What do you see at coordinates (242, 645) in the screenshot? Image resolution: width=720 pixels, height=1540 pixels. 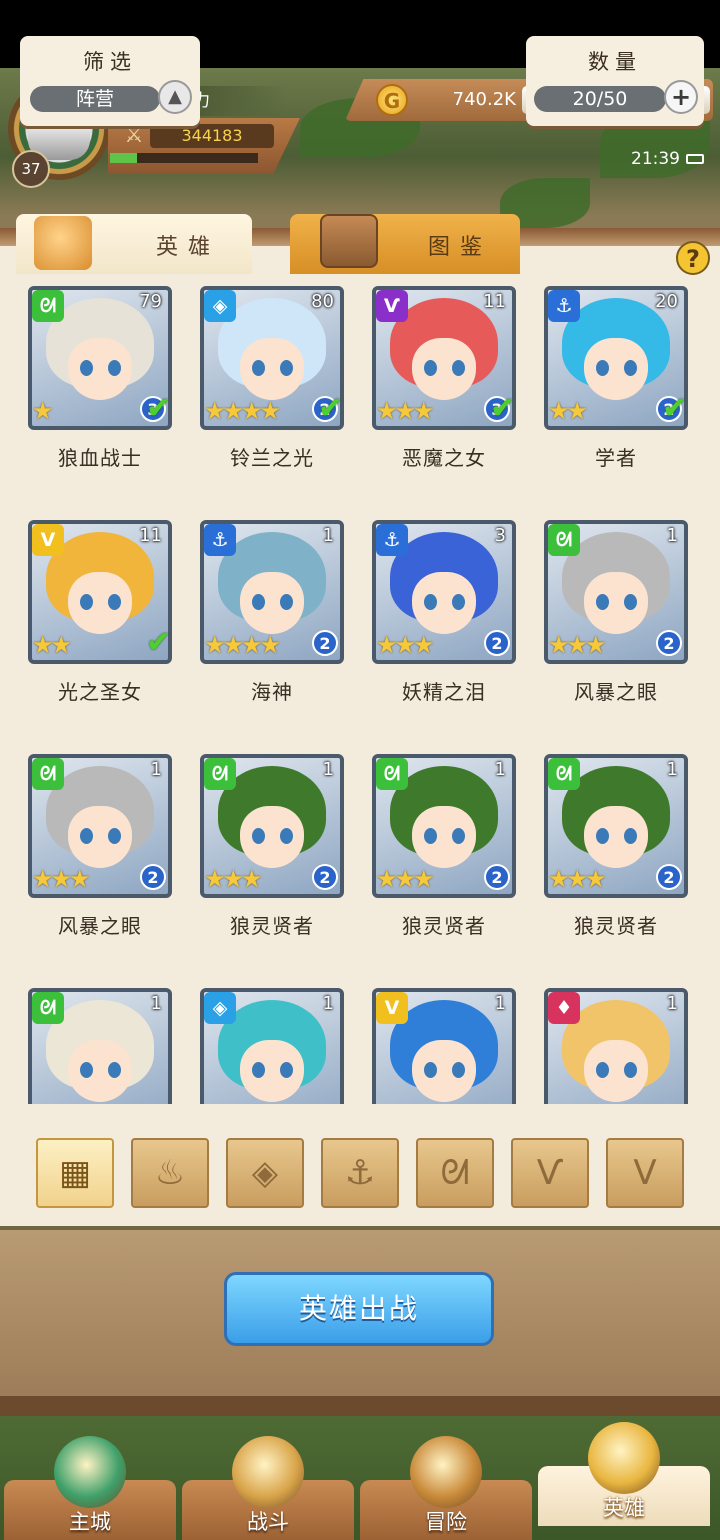 I see `hero-star-rating: ★★★★` at bounding box center [242, 645].